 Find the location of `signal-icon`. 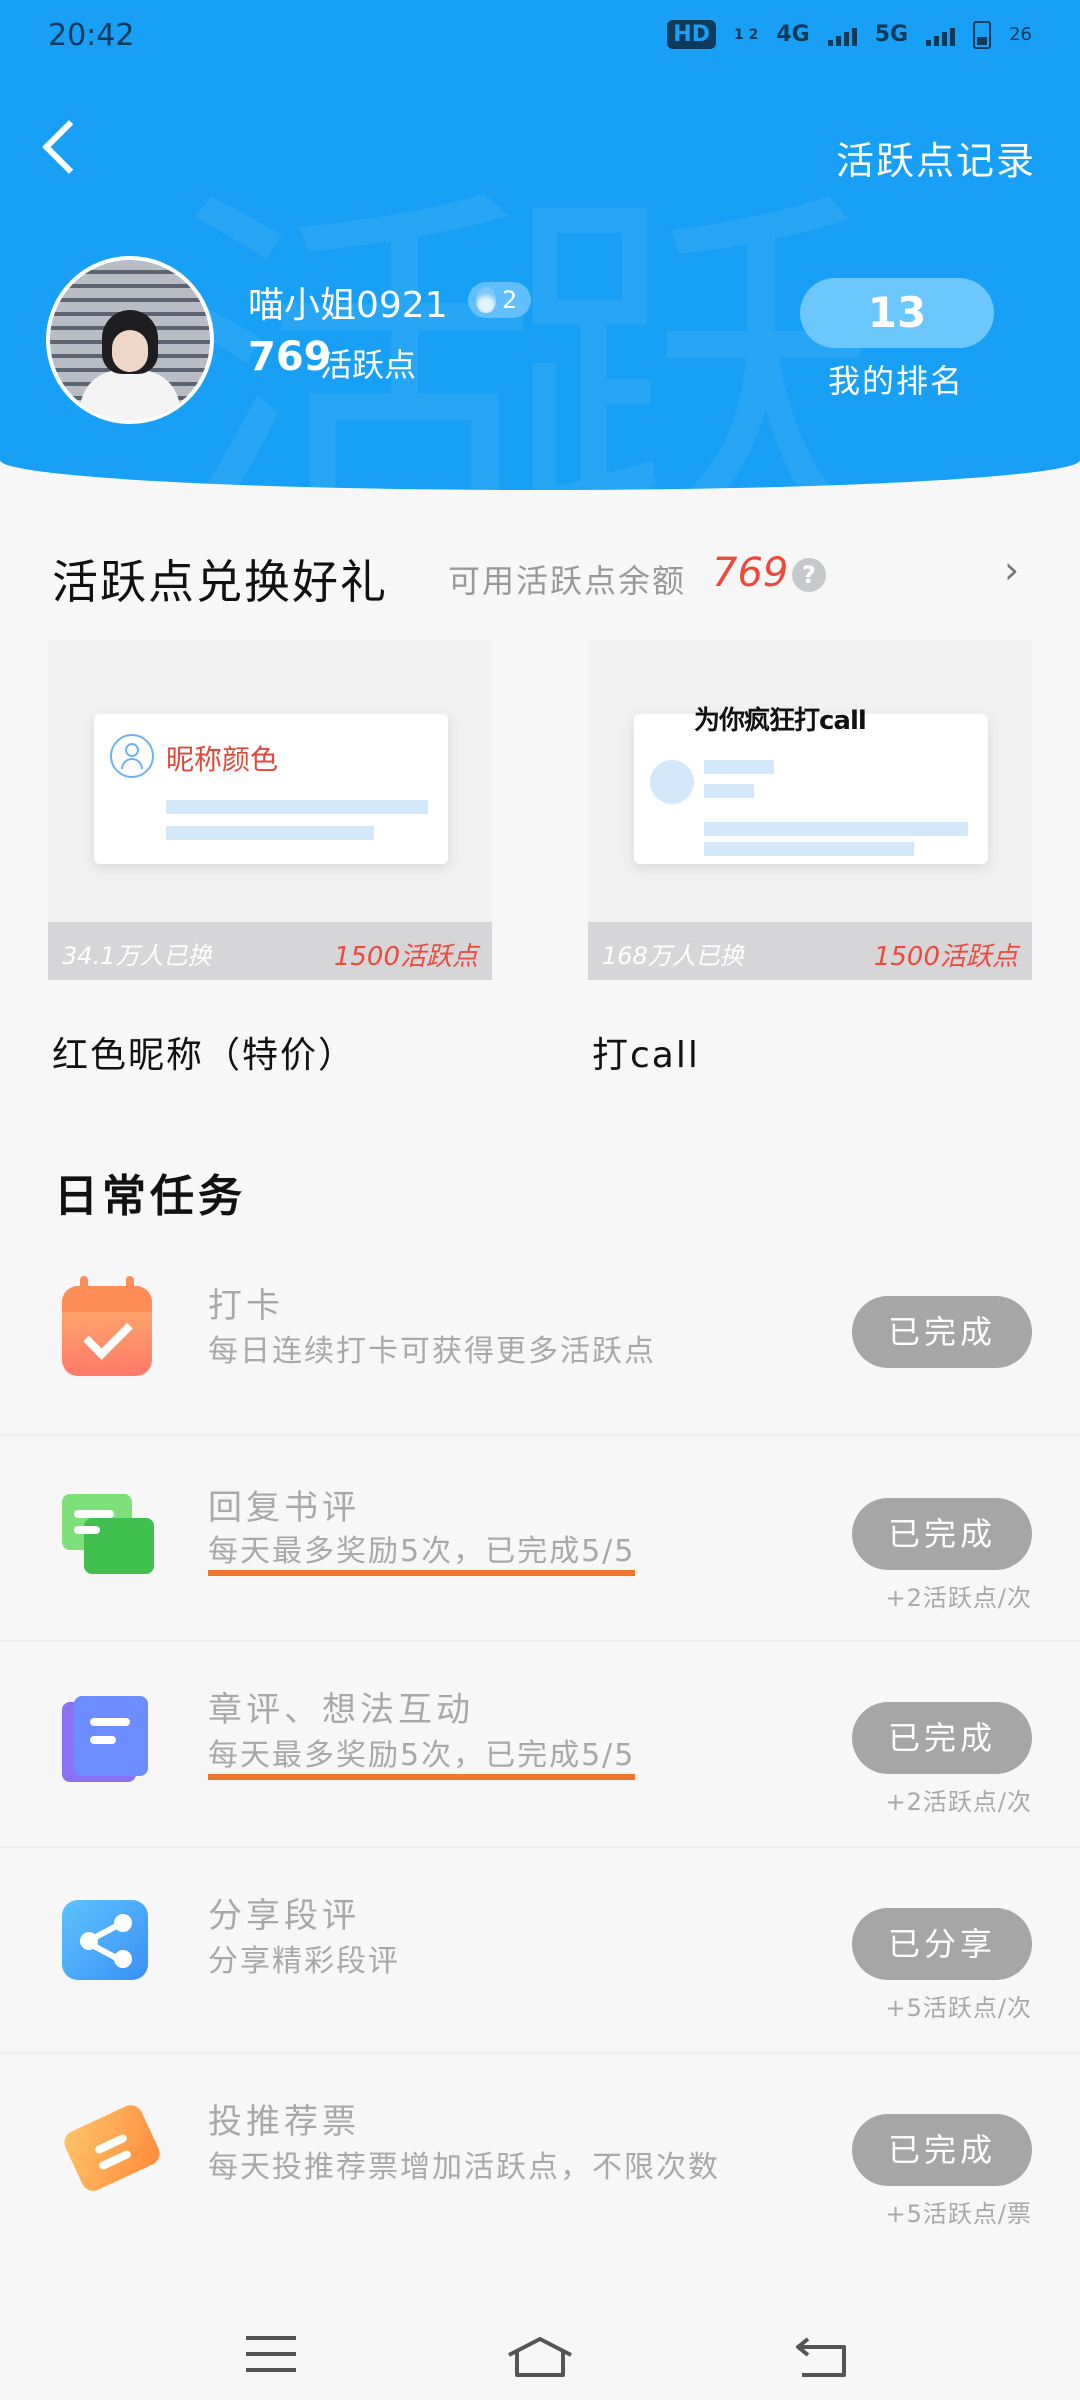

signal-icon is located at coordinates (842, 35).